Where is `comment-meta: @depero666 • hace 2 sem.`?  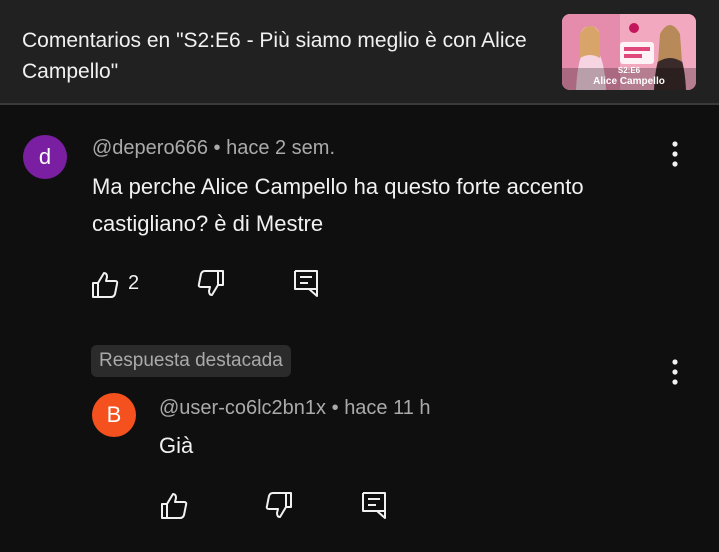
comment-meta: @depero666 • hace 2 sem. is located at coordinates (213, 148).